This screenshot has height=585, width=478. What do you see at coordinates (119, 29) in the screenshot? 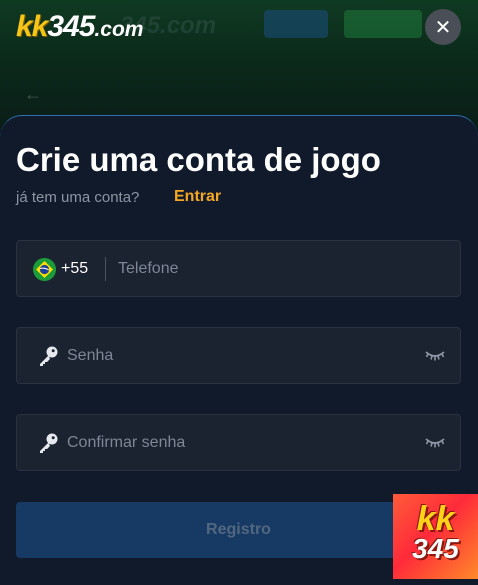
I see `logo-domain: .com` at bounding box center [119, 29].